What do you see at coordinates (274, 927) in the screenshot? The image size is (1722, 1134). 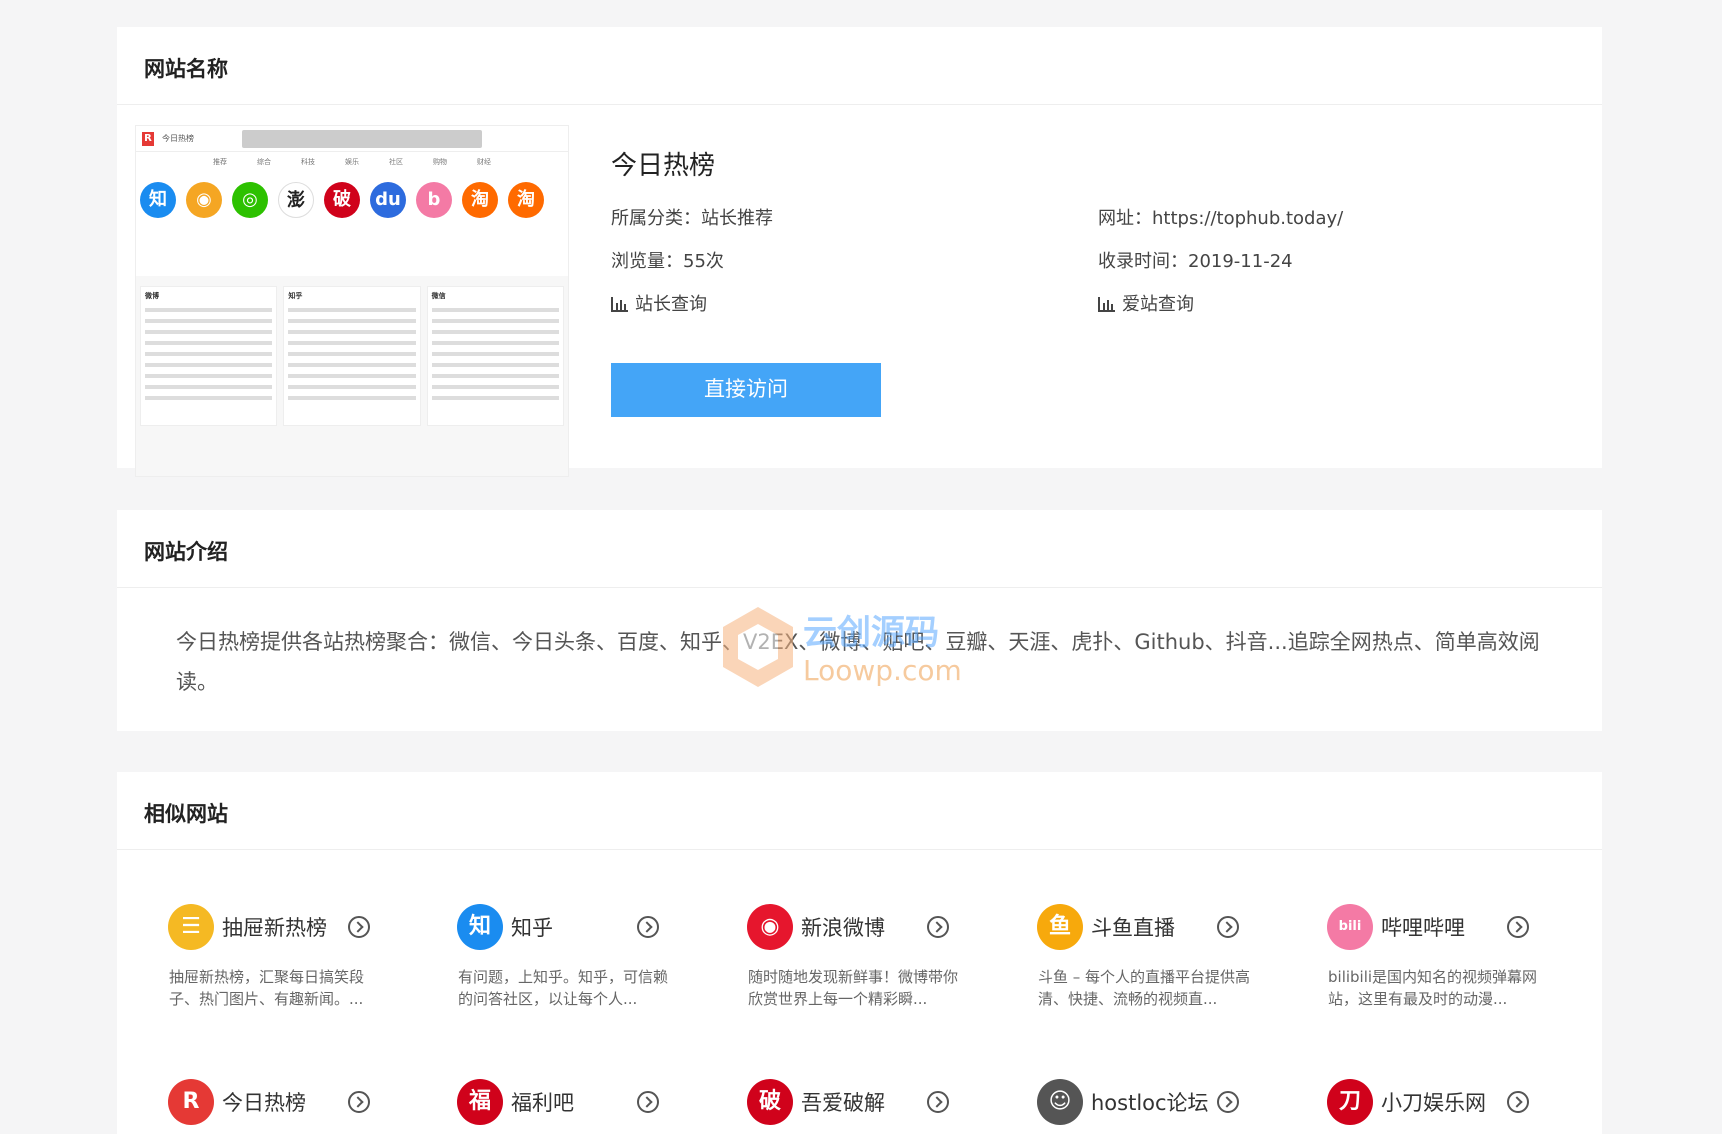 I see `site-name: 抽屉新热榜` at bounding box center [274, 927].